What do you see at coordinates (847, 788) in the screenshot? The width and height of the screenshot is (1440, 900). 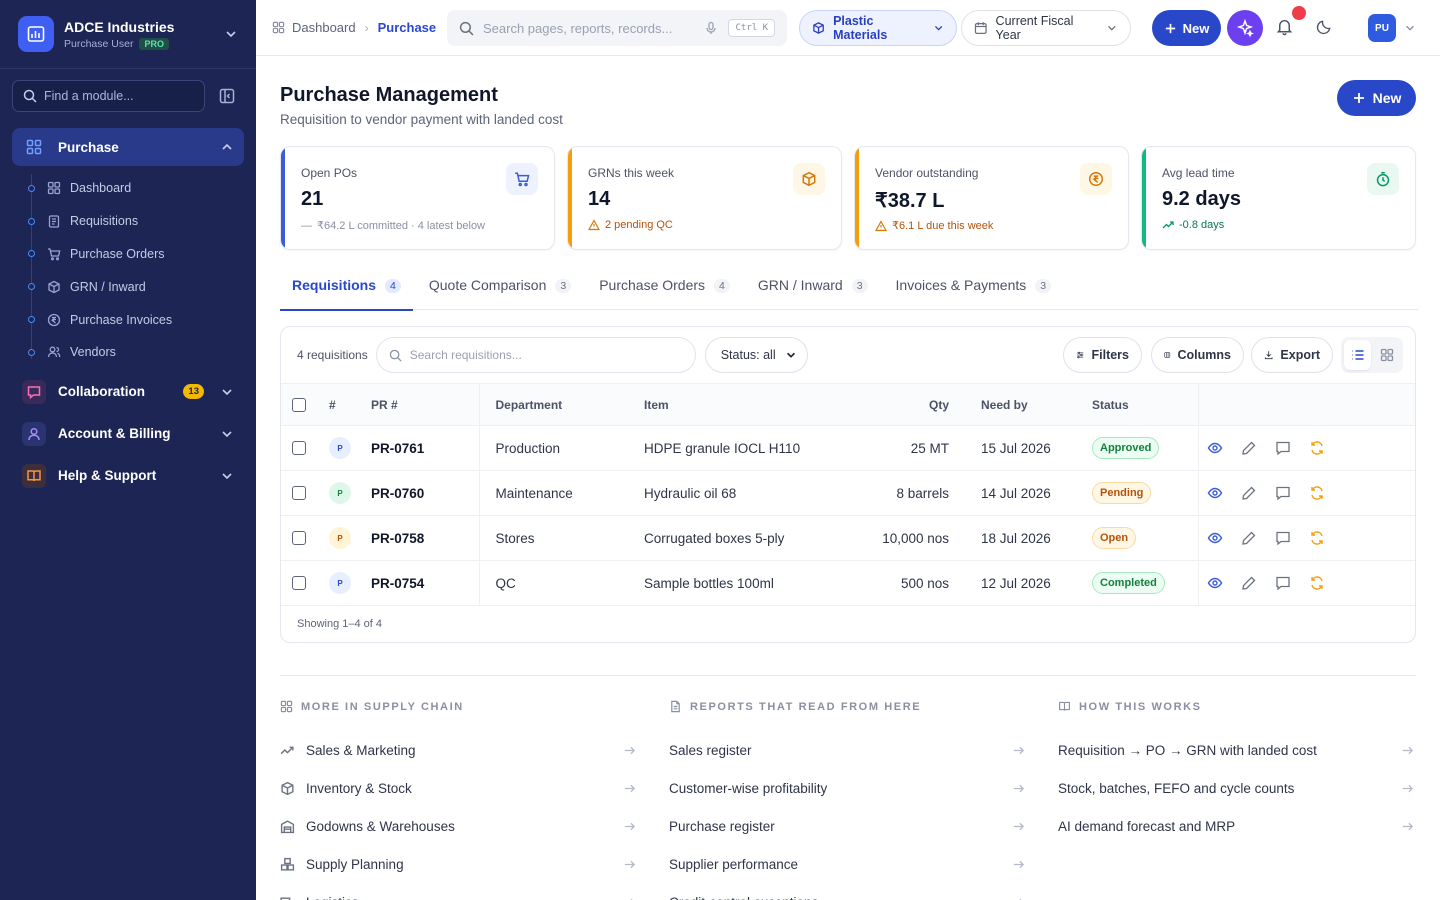 I see `footer-link: Customer-wise profitability` at bounding box center [847, 788].